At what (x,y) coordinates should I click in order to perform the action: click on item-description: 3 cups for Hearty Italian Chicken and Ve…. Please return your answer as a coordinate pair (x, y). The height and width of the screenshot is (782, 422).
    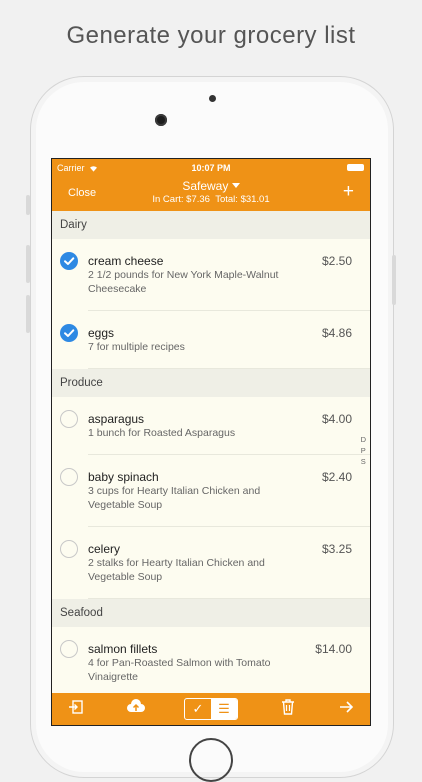
    Looking at the image, I should click on (174, 498).